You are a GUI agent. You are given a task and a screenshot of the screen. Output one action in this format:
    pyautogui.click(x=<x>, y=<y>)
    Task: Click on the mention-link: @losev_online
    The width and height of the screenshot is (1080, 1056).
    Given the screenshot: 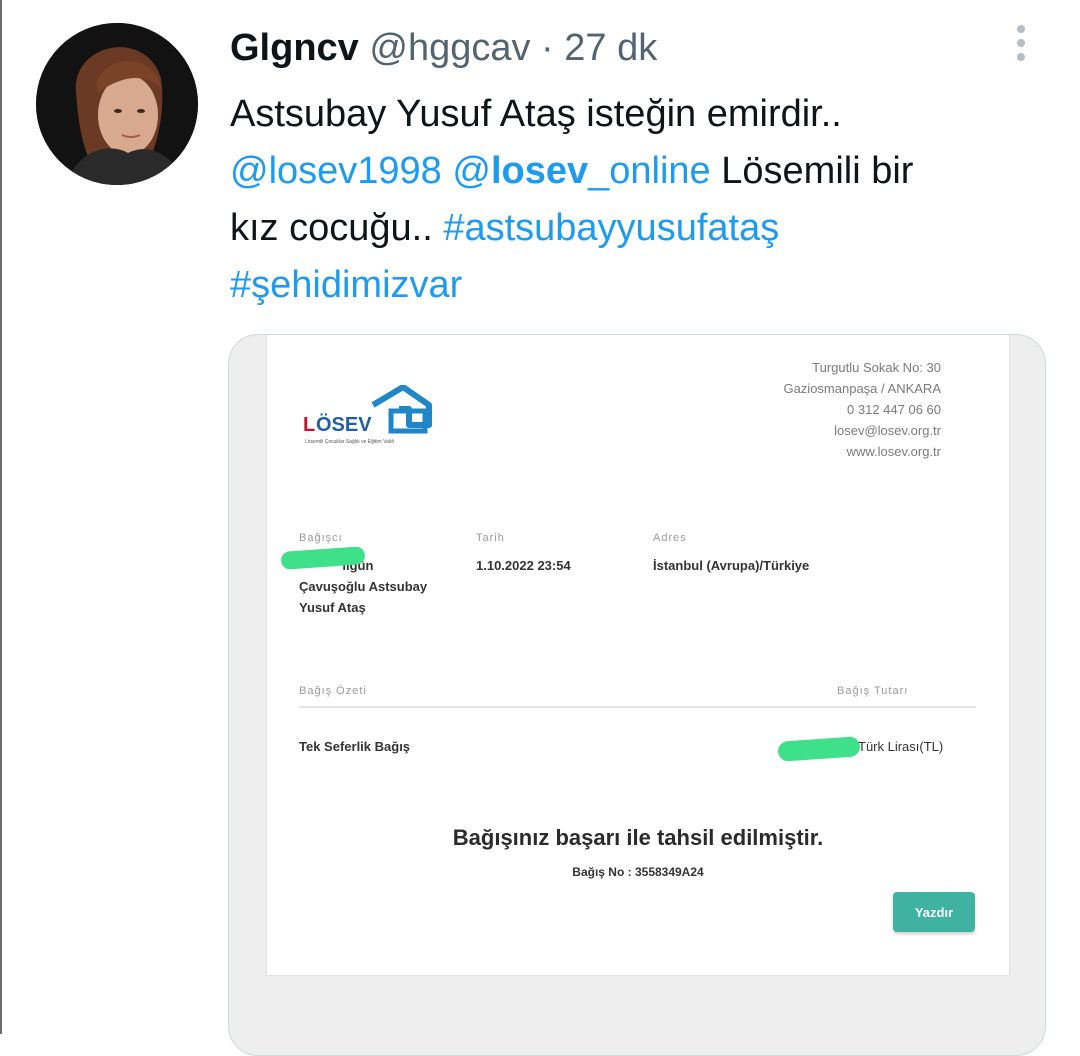 What is the action you would take?
    pyautogui.click(x=581, y=171)
    